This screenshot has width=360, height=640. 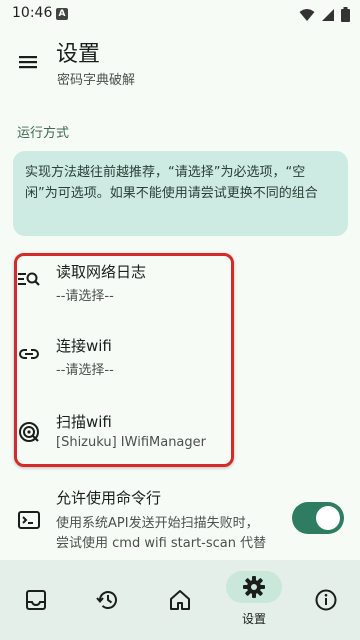 I want to click on setting-description-line2: 尝试使用 cmd wifi start-scan 代替, so click(x=161, y=543).